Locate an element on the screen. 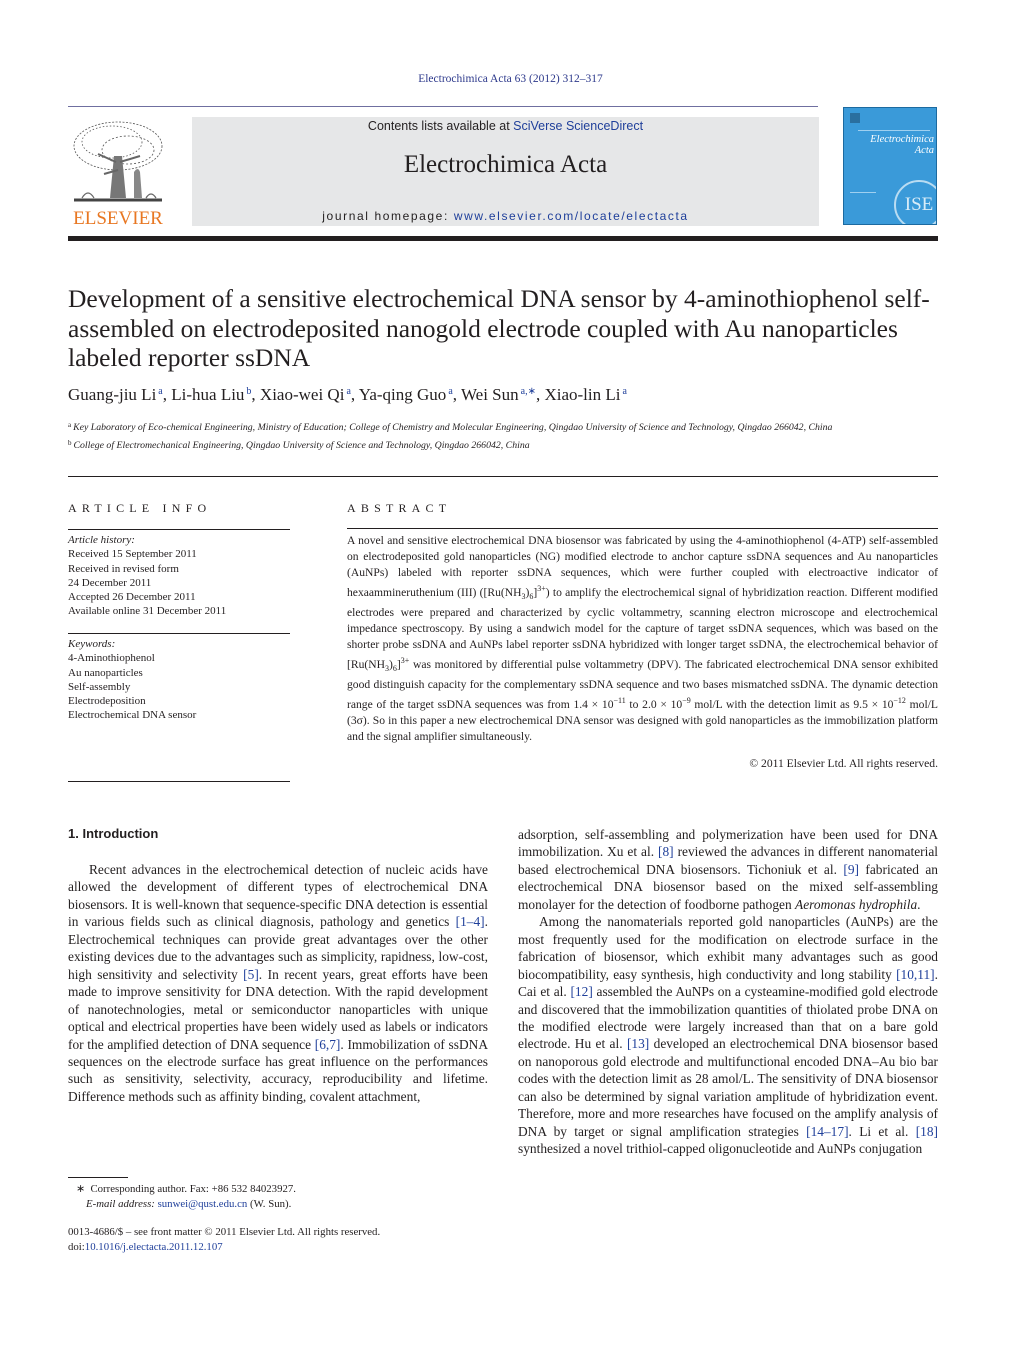 The width and height of the screenshot is (1021, 1351). footnote-star: ∗ is located at coordinates (81, 1189).